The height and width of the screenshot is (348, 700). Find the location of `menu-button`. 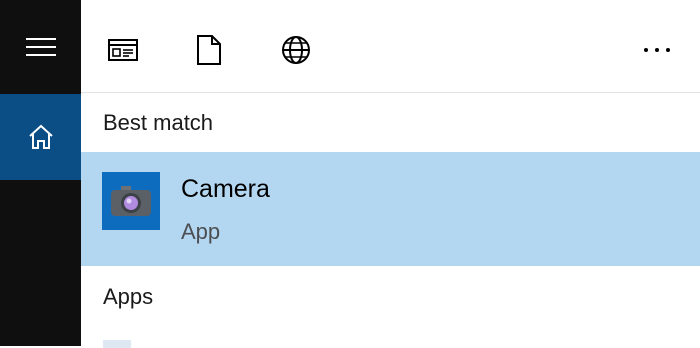

menu-button is located at coordinates (40, 46).